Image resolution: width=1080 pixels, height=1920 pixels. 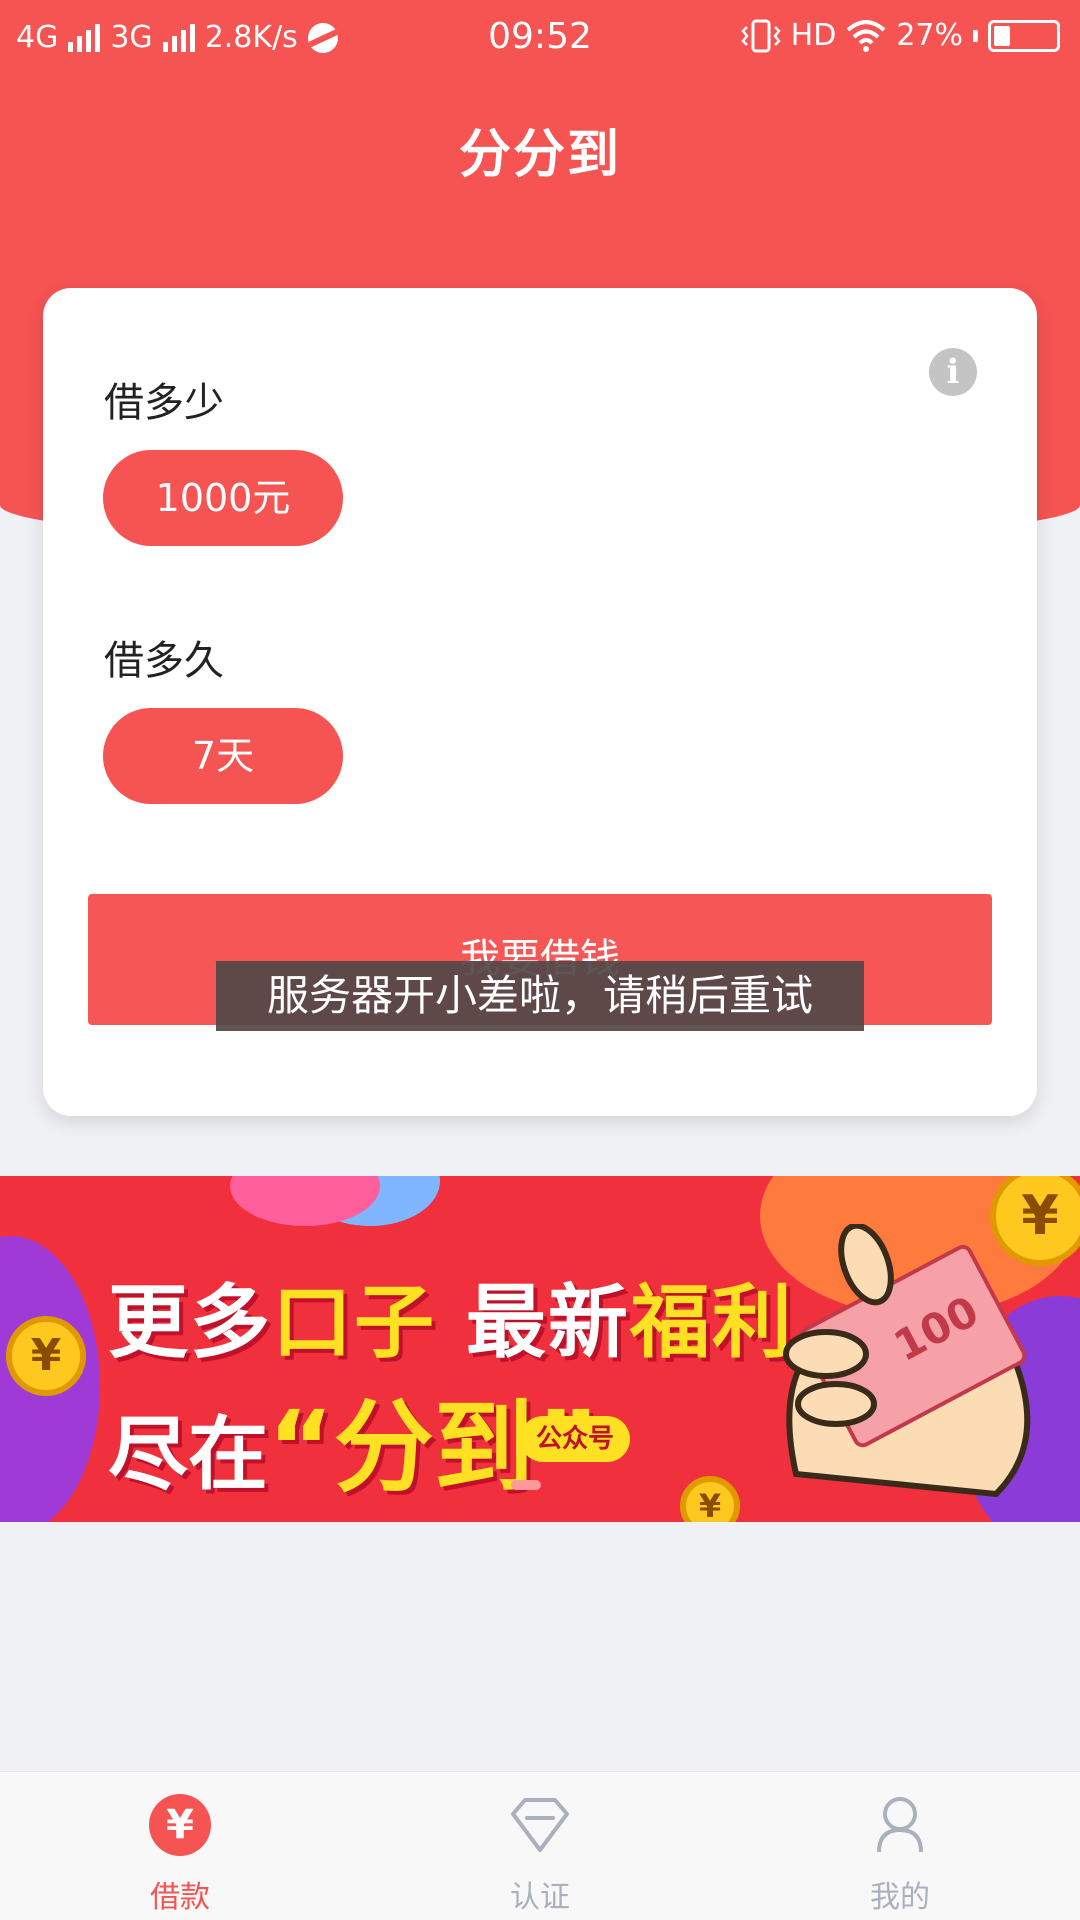 What do you see at coordinates (900, 1897) in the screenshot?
I see `tab-mine-label: 我的` at bounding box center [900, 1897].